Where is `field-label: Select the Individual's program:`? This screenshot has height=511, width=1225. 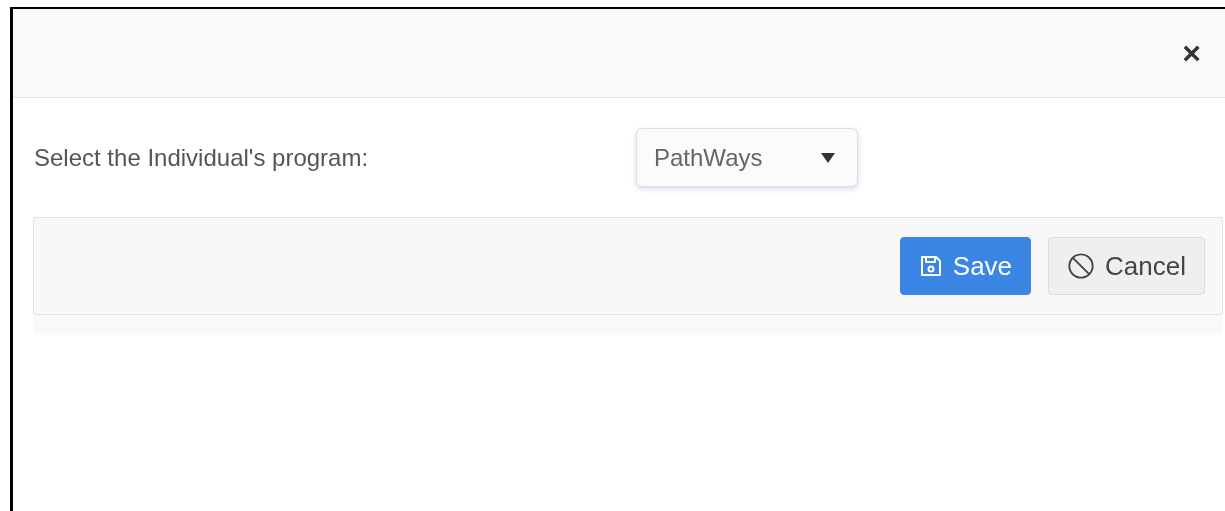
field-label: Select the Individual's program: is located at coordinates (202, 157).